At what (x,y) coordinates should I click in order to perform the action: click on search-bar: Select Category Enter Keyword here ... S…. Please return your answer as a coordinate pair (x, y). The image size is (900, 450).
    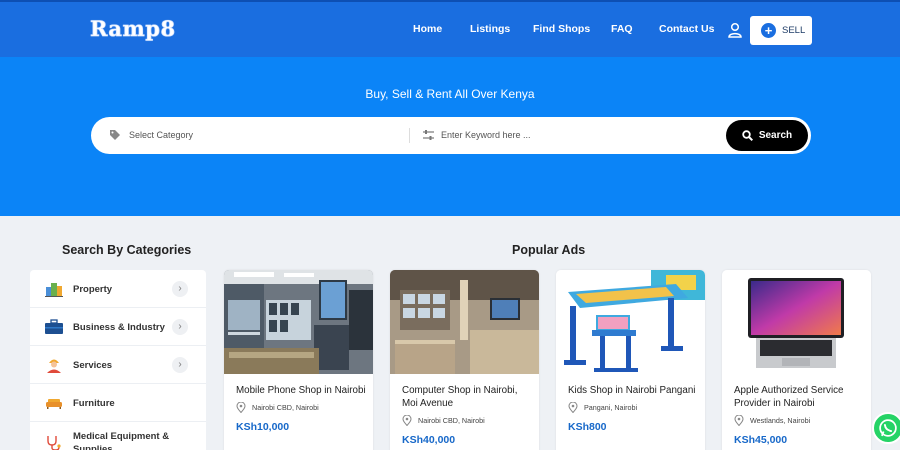
    Looking at the image, I should click on (451, 135).